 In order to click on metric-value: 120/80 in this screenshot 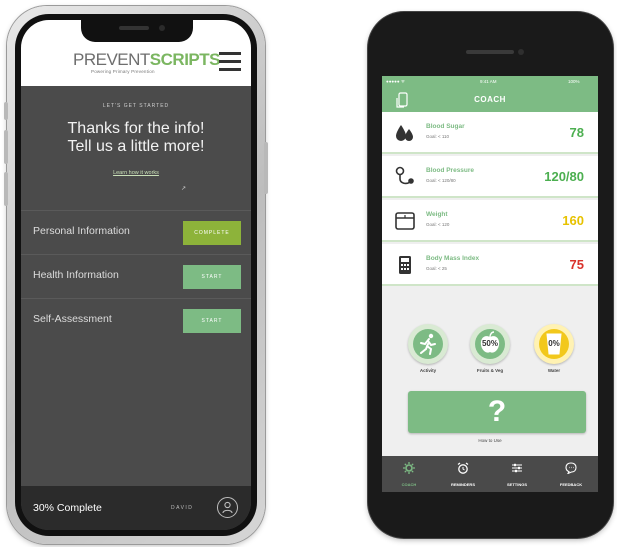, I will do `click(564, 176)`.